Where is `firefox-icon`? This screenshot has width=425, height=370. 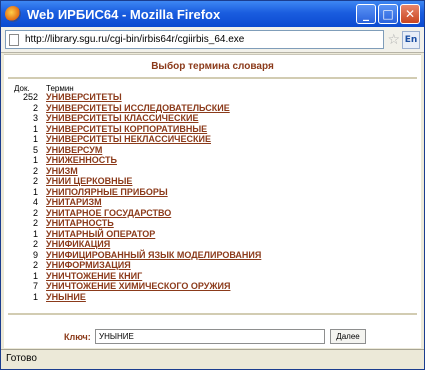 firefox-icon is located at coordinates (13, 14).